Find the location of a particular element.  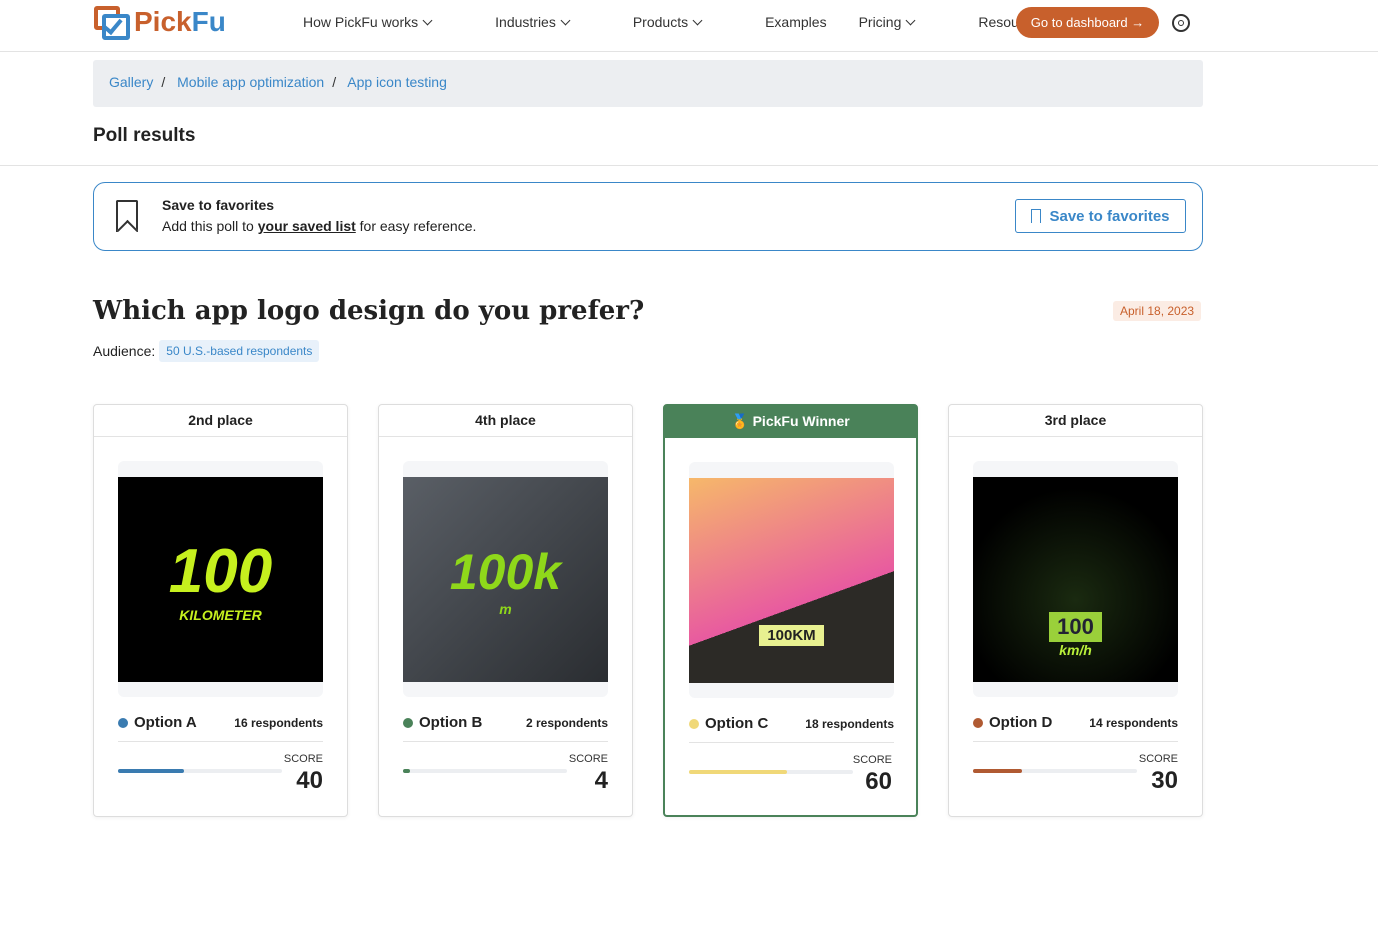

place-header: 2nd place is located at coordinates (220, 421).